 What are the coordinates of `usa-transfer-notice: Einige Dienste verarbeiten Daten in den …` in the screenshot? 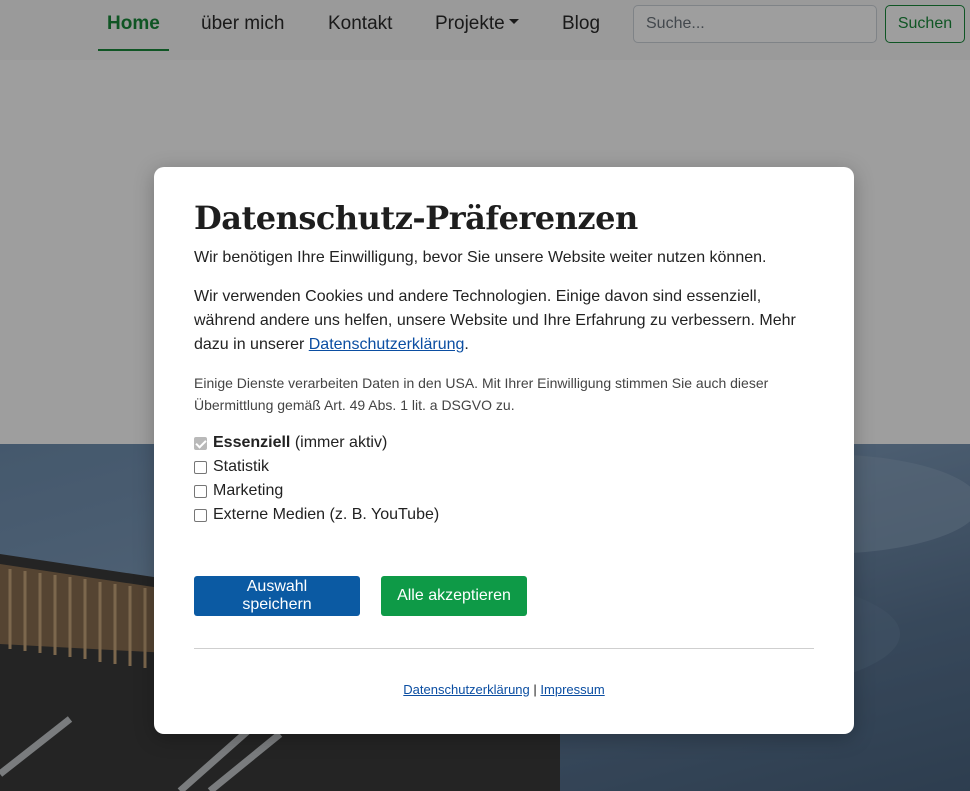 It's located at (481, 394).